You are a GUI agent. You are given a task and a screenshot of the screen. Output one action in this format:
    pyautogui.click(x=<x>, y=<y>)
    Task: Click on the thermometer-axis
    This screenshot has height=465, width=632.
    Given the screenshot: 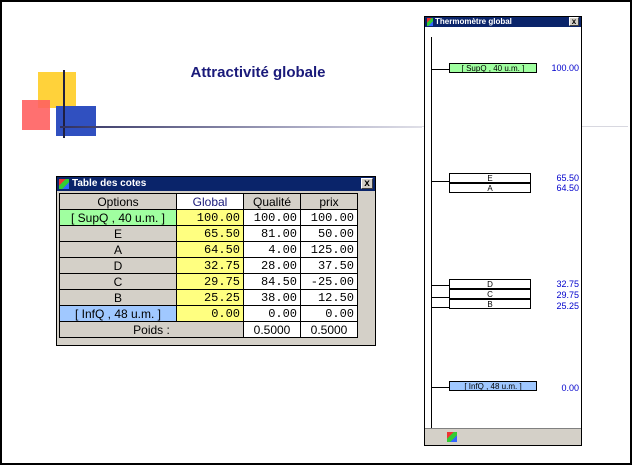 What is the action you would take?
    pyautogui.click(x=431, y=233)
    